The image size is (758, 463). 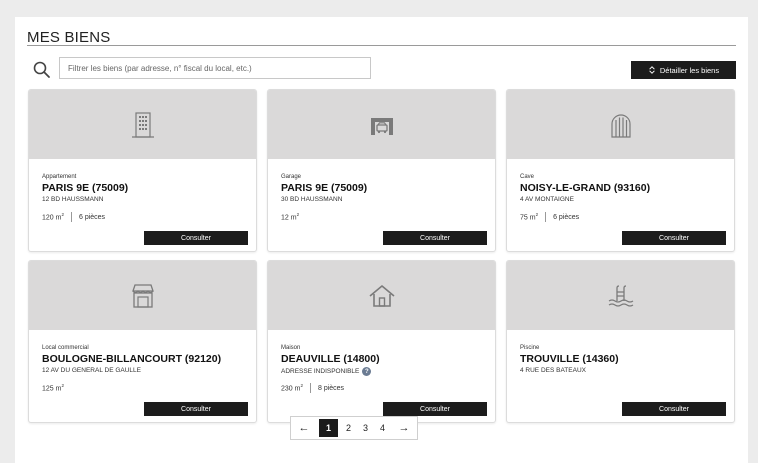 I want to click on property-area: 125 m2, so click(x=53, y=388).